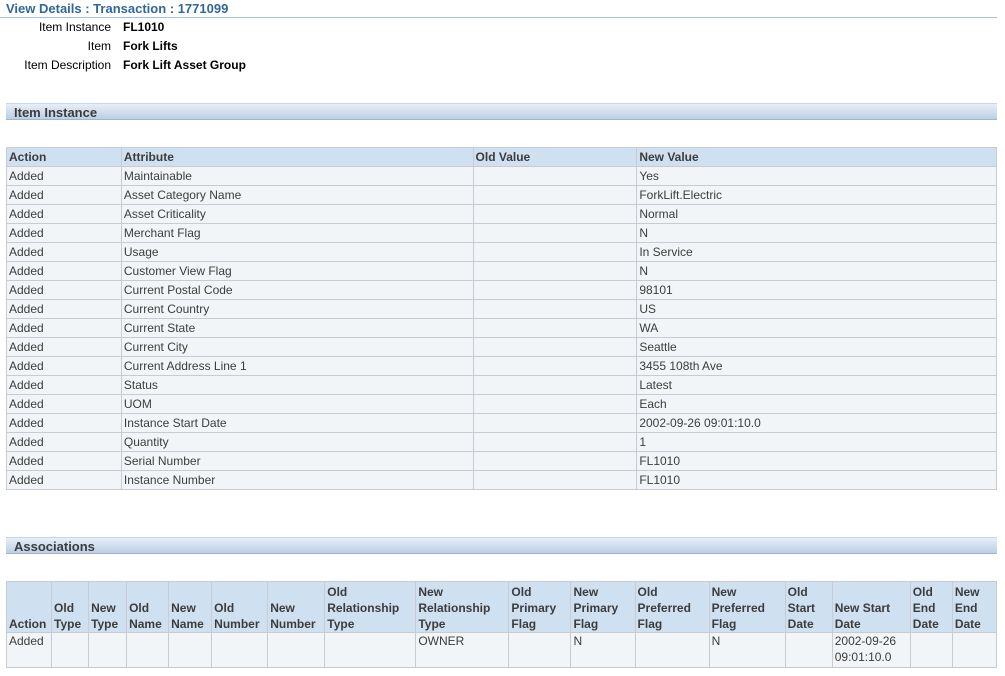 The height and width of the screenshot is (676, 1005). What do you see at coordinates (816, 328) in the screenshot?
I see `table-cell: WA` at bounding box center [816, 328].